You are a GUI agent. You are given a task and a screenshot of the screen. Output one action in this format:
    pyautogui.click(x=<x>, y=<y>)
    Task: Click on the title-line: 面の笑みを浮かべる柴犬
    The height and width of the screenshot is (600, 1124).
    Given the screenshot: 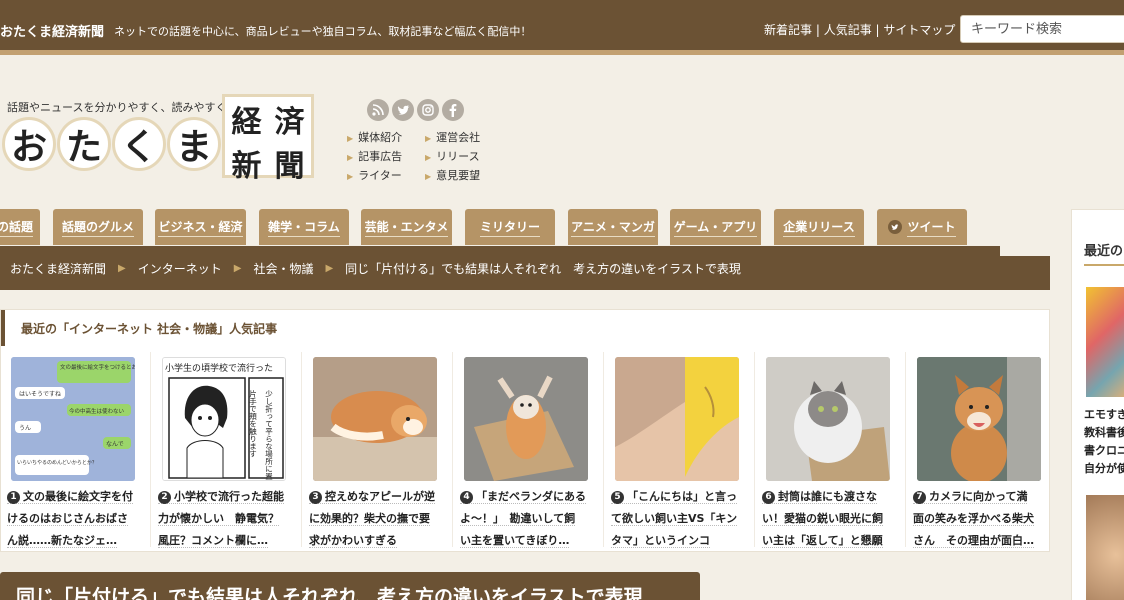 What is the action you would take?
    pyautogui.click(x=973, y=519)
    